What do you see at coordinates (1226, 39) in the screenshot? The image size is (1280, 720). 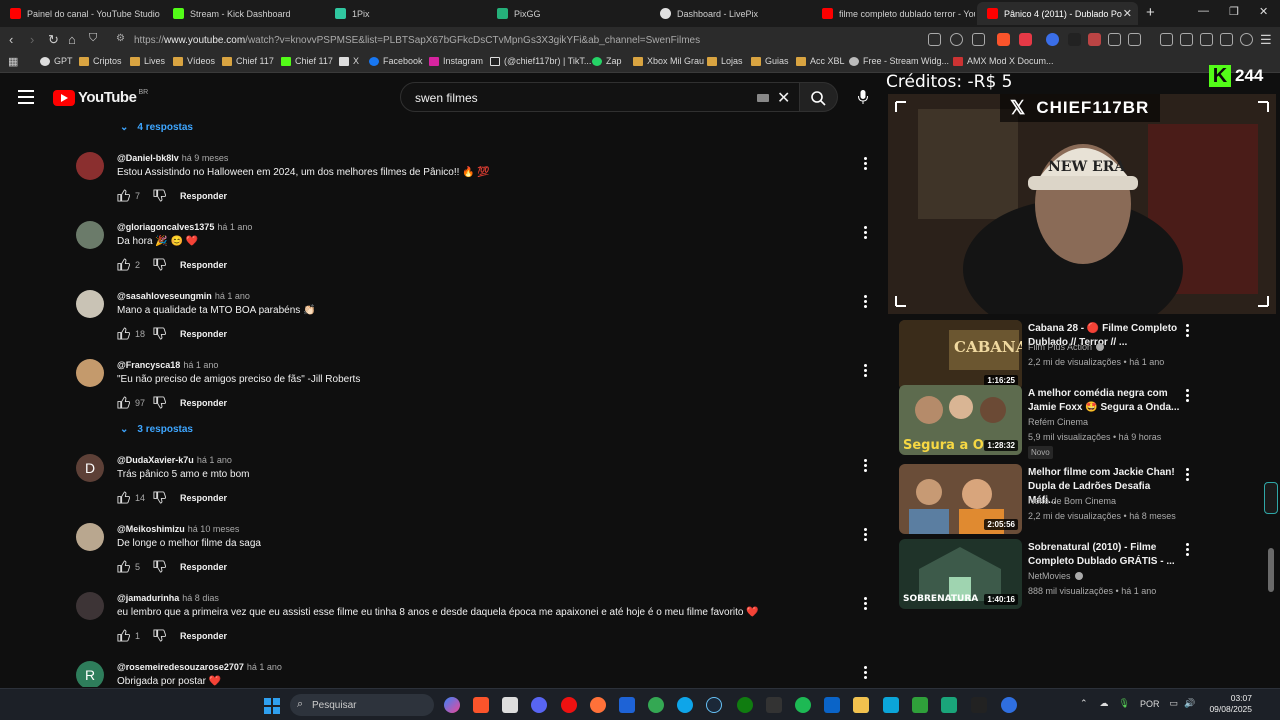 I see `leo-ai-icon` at bounding box center [1226, 39].